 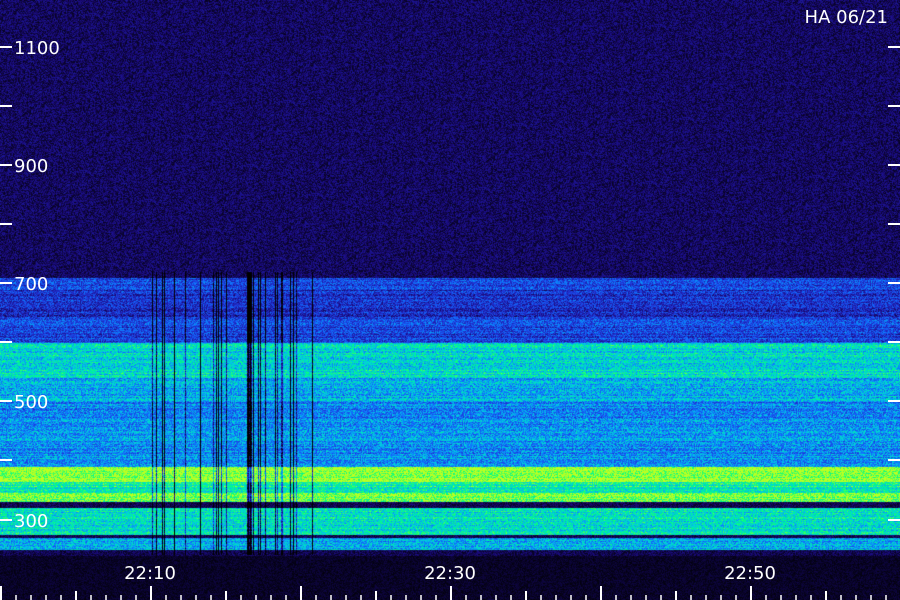 What do you see at coordinates (750, 573) in the screenshot?
I see `x-tick-label: 22:50` at bounding box center [750, 573].